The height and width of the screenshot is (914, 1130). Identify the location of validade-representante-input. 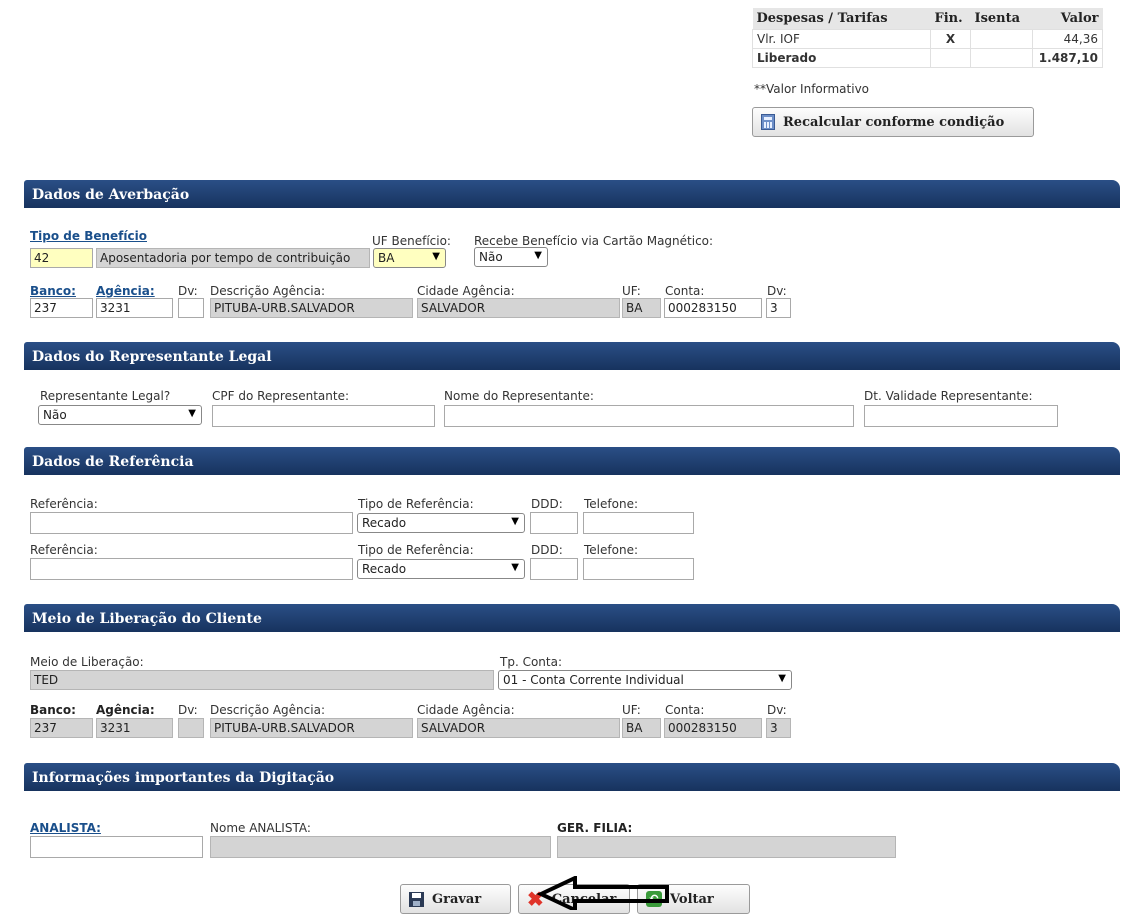
(961, 416).